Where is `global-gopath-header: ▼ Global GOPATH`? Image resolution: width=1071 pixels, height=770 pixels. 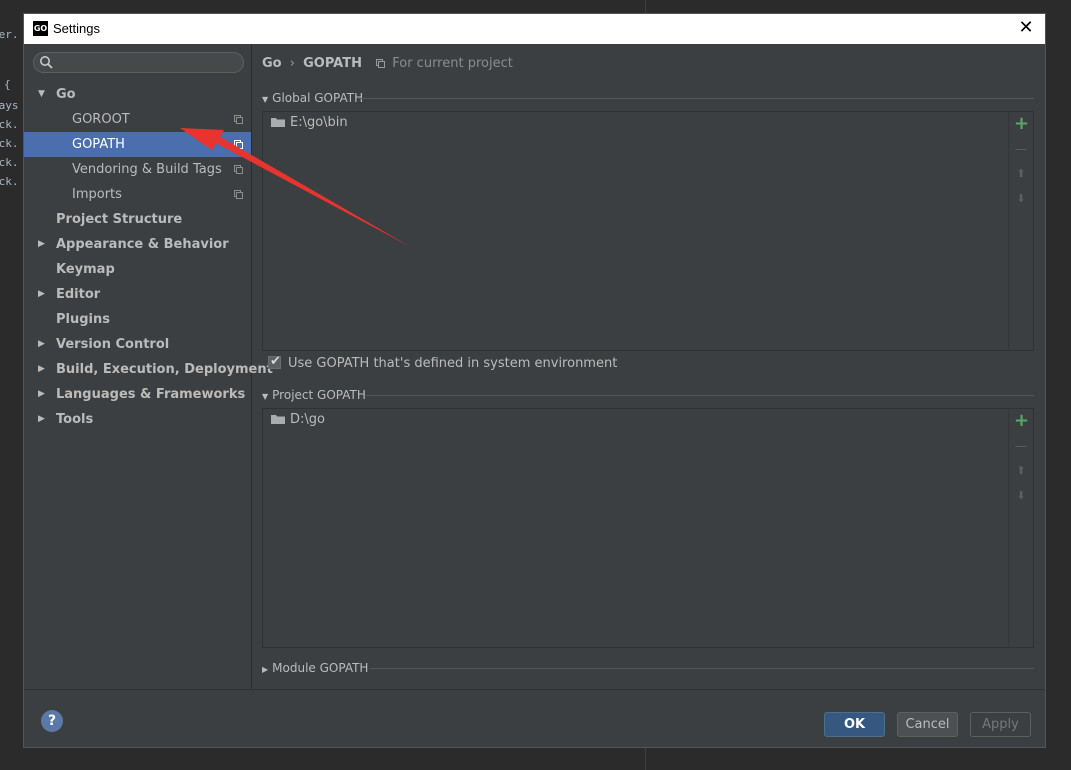
global-gopath-header: ▼ Global GOPATH is located at coordinates (312, 98).